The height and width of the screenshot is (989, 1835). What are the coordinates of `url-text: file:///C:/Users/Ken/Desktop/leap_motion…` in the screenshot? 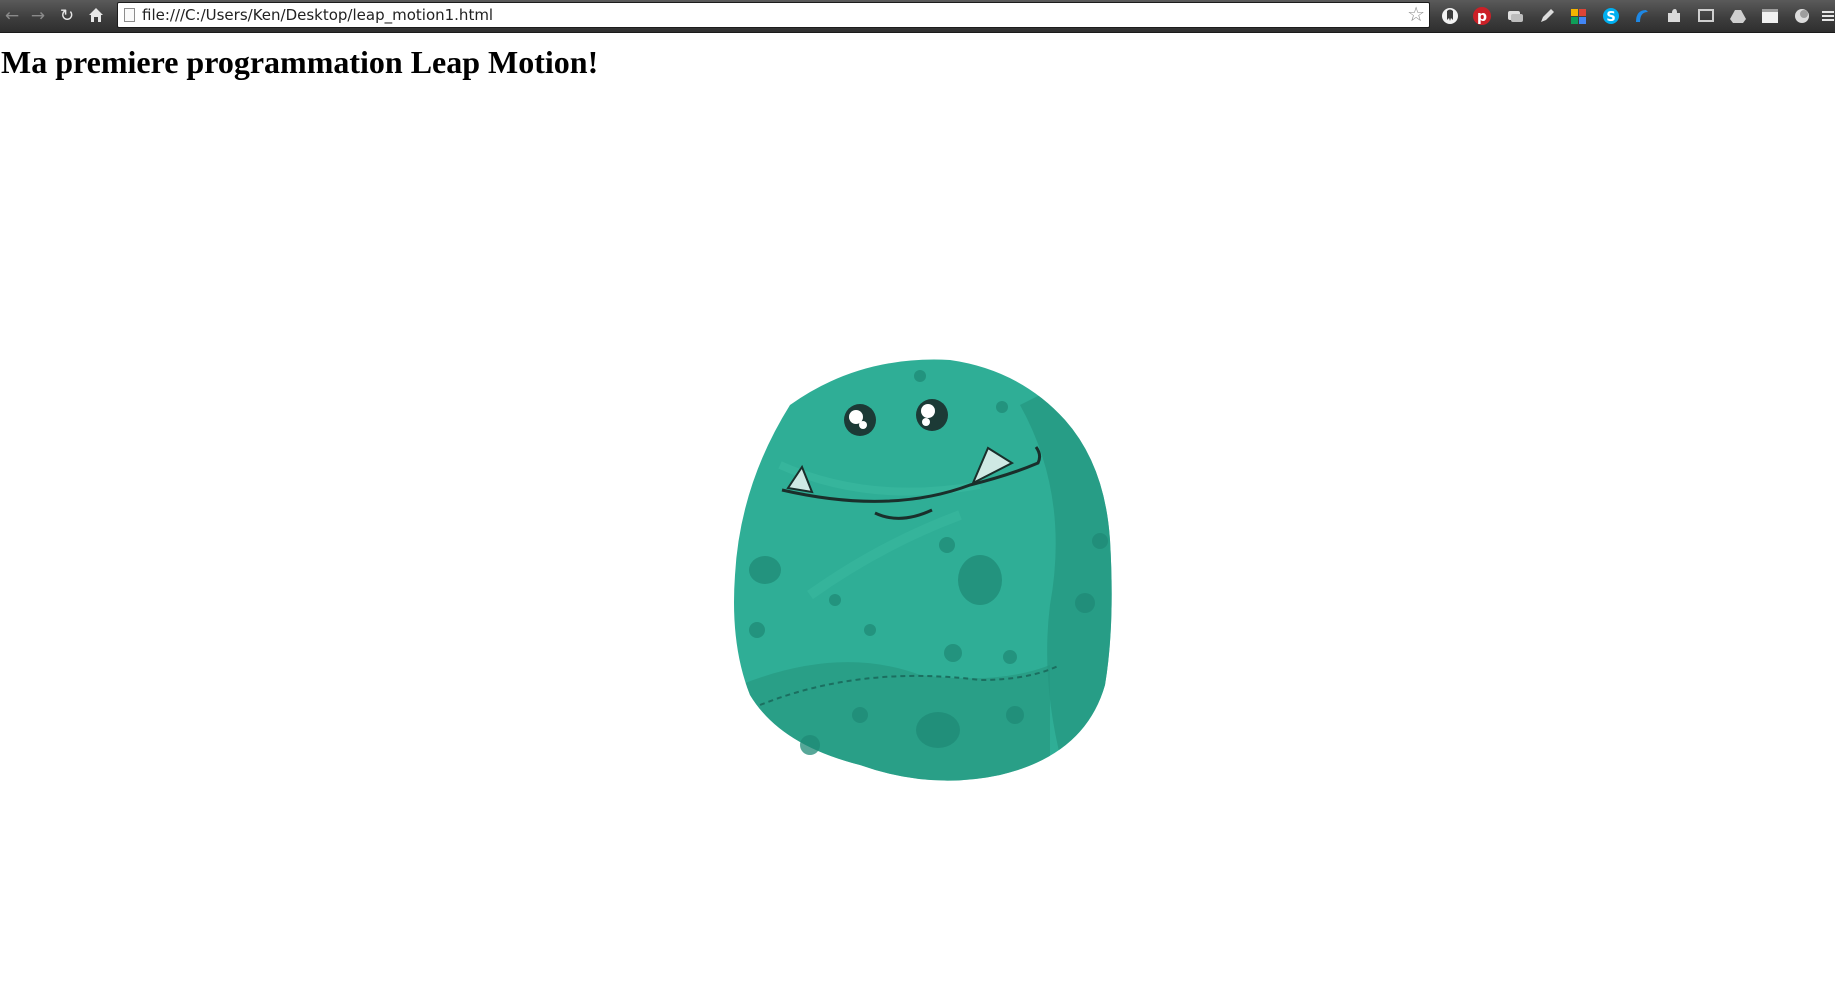 It's located at (317, 15).